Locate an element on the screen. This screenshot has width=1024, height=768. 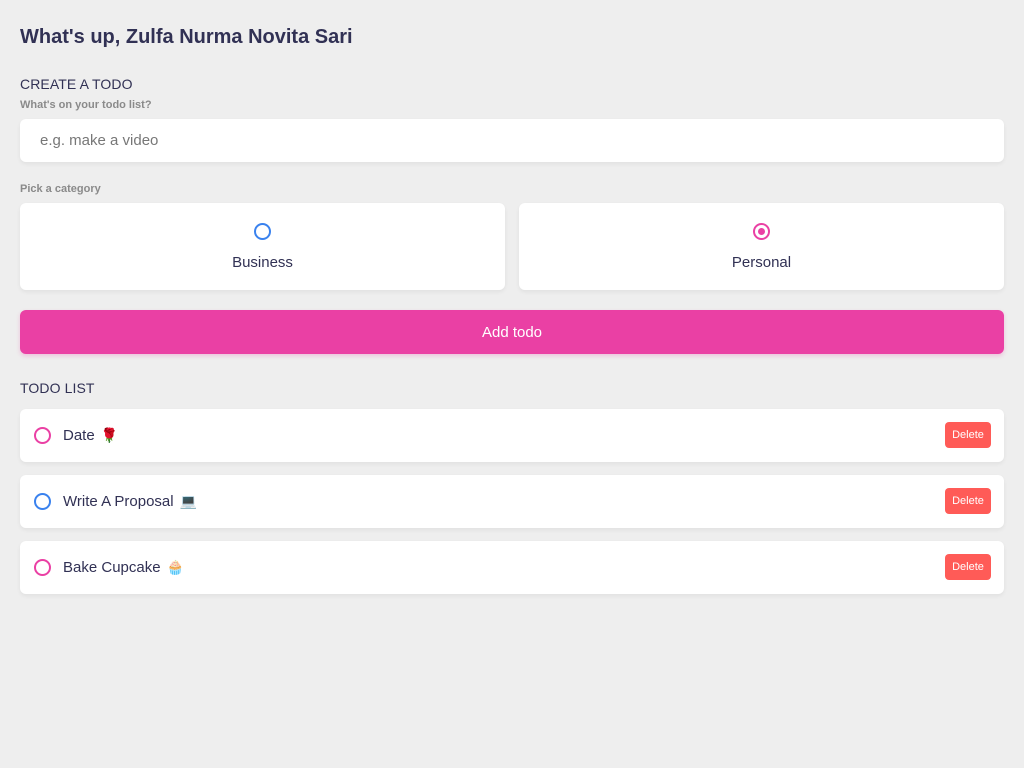
business-radio is located at coordinates (262, 231).